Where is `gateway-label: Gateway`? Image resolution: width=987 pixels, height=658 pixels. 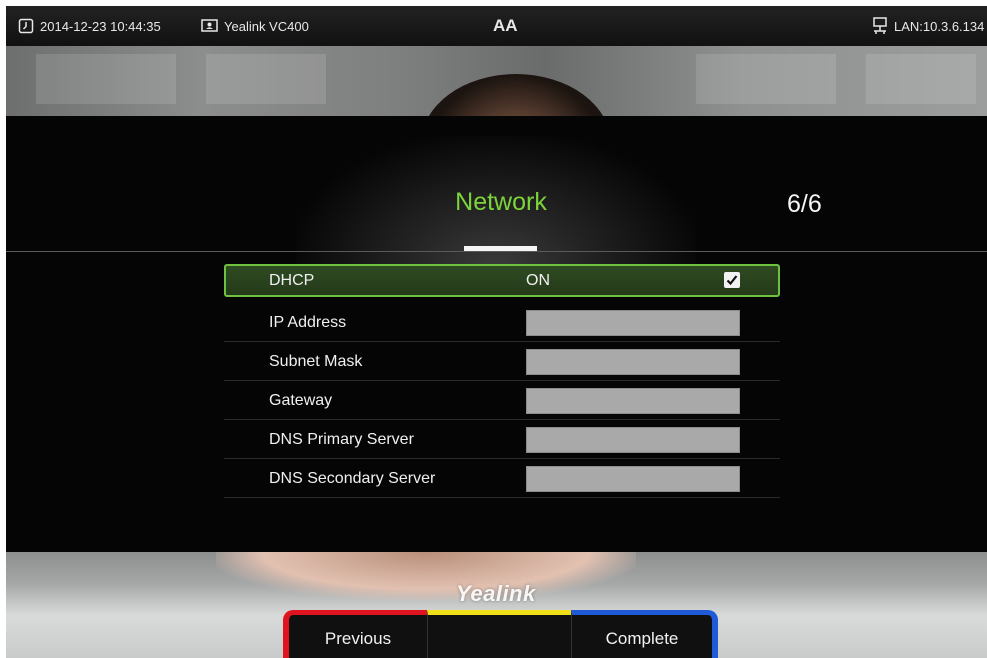
gateway-label: Gateway is located at coordinates (301, 400).